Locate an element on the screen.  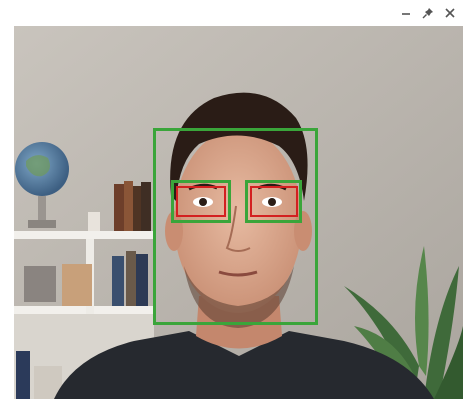
title-bar is located at coordinates (231, 13).